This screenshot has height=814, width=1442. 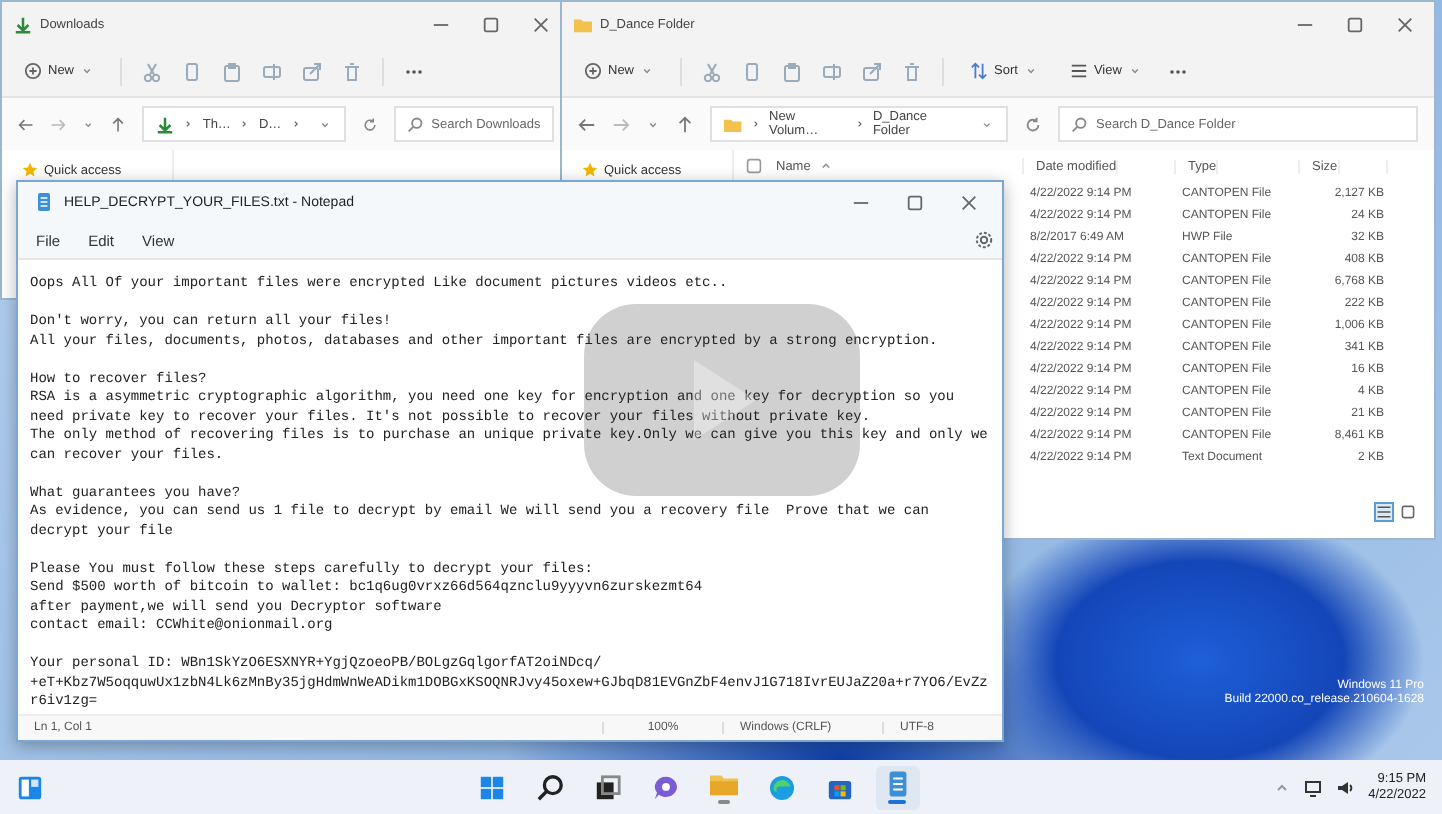 I want to click on settings-icon, so click(x=984, y=240).